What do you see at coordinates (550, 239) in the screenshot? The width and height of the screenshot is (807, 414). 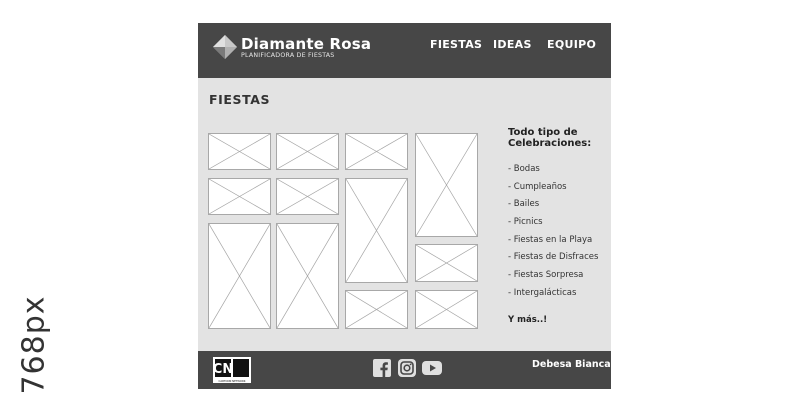 I see `list-item: - Fiestas en la Playa` at bounding box center [550, 239].